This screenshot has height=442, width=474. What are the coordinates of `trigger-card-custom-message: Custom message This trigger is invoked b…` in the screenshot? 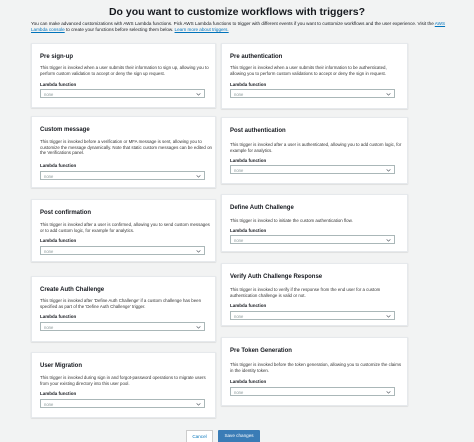 It's located at (123, 152).